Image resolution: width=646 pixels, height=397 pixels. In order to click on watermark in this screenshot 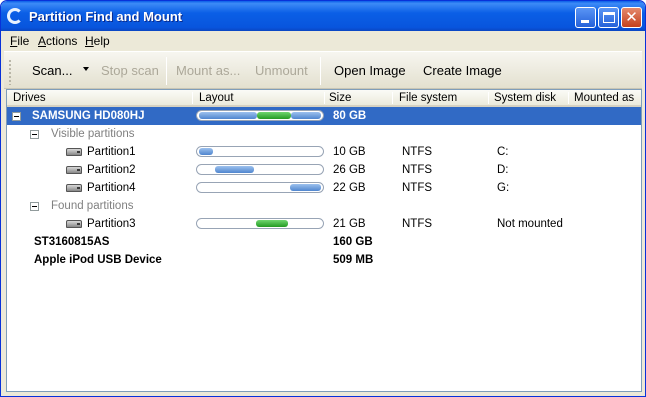, I will do `click(12, 141)`.